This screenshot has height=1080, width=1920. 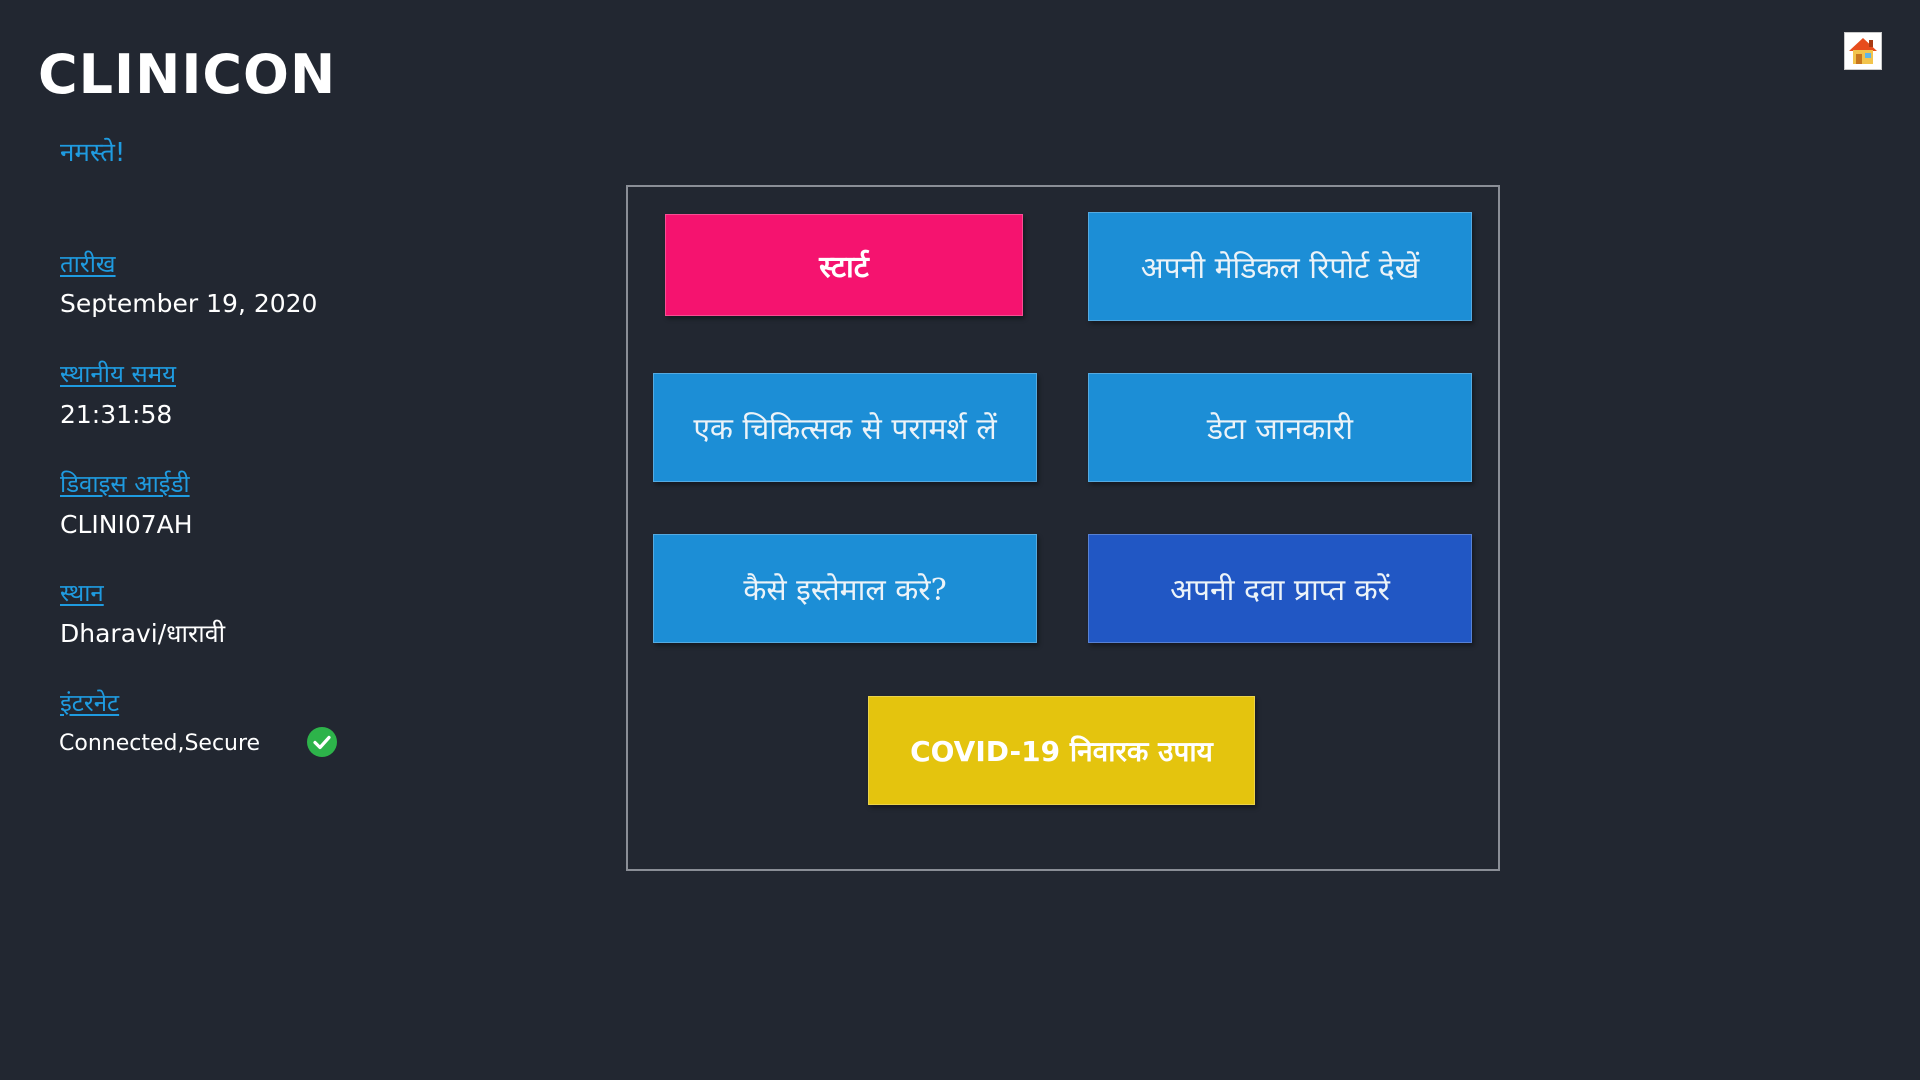 What do you see at coordinates (118, 374) in the screenshot?
I see `local-time-label: स्थानीय समय` at bounding box center [118, 374].